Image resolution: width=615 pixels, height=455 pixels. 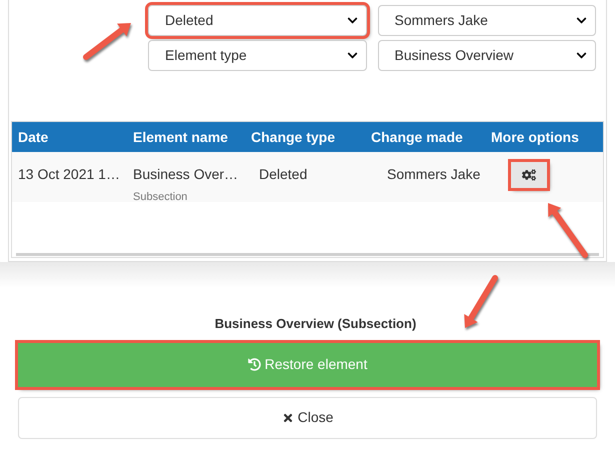 I want to click on restore-icon, so click(x=254, y=364).